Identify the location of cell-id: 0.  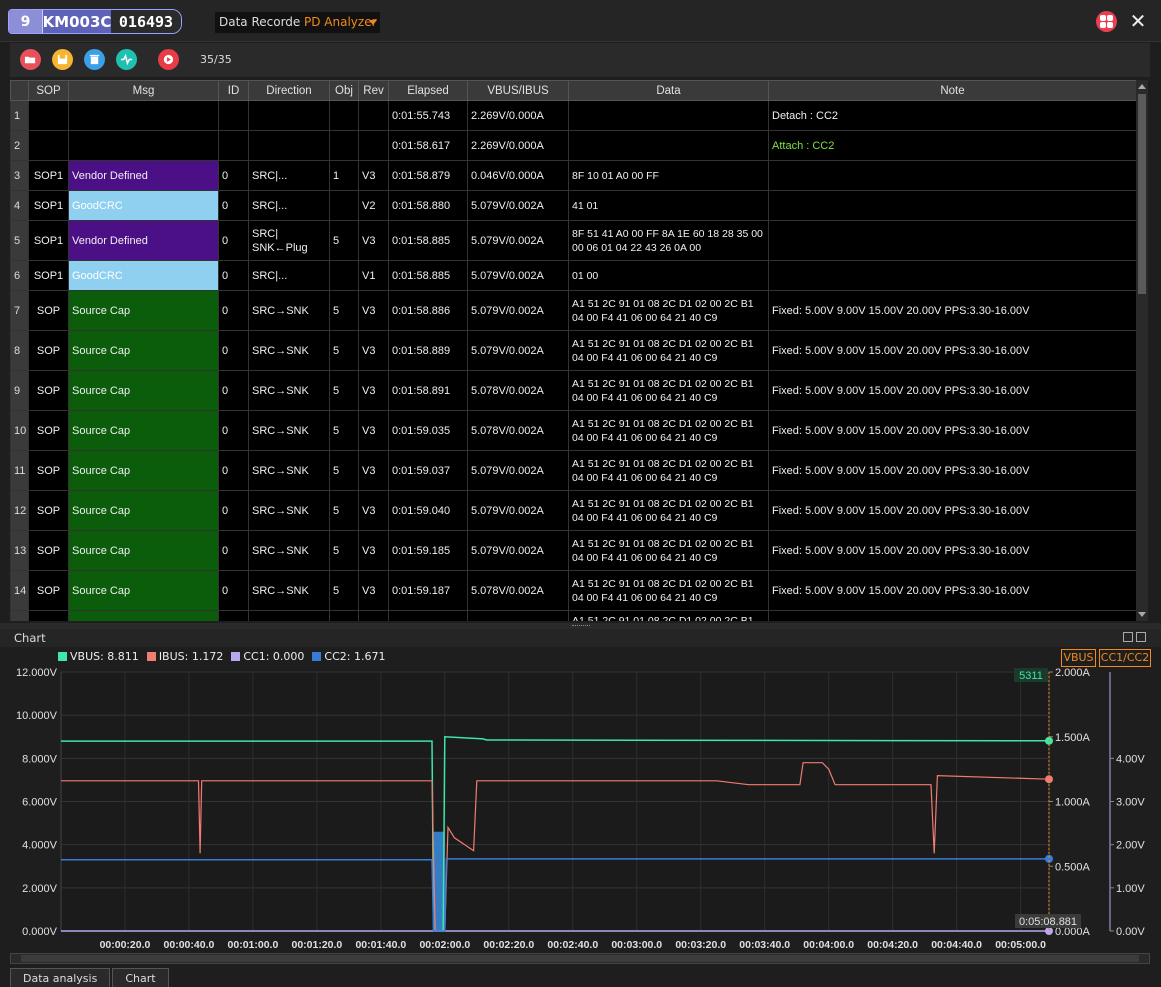
(233, 390).